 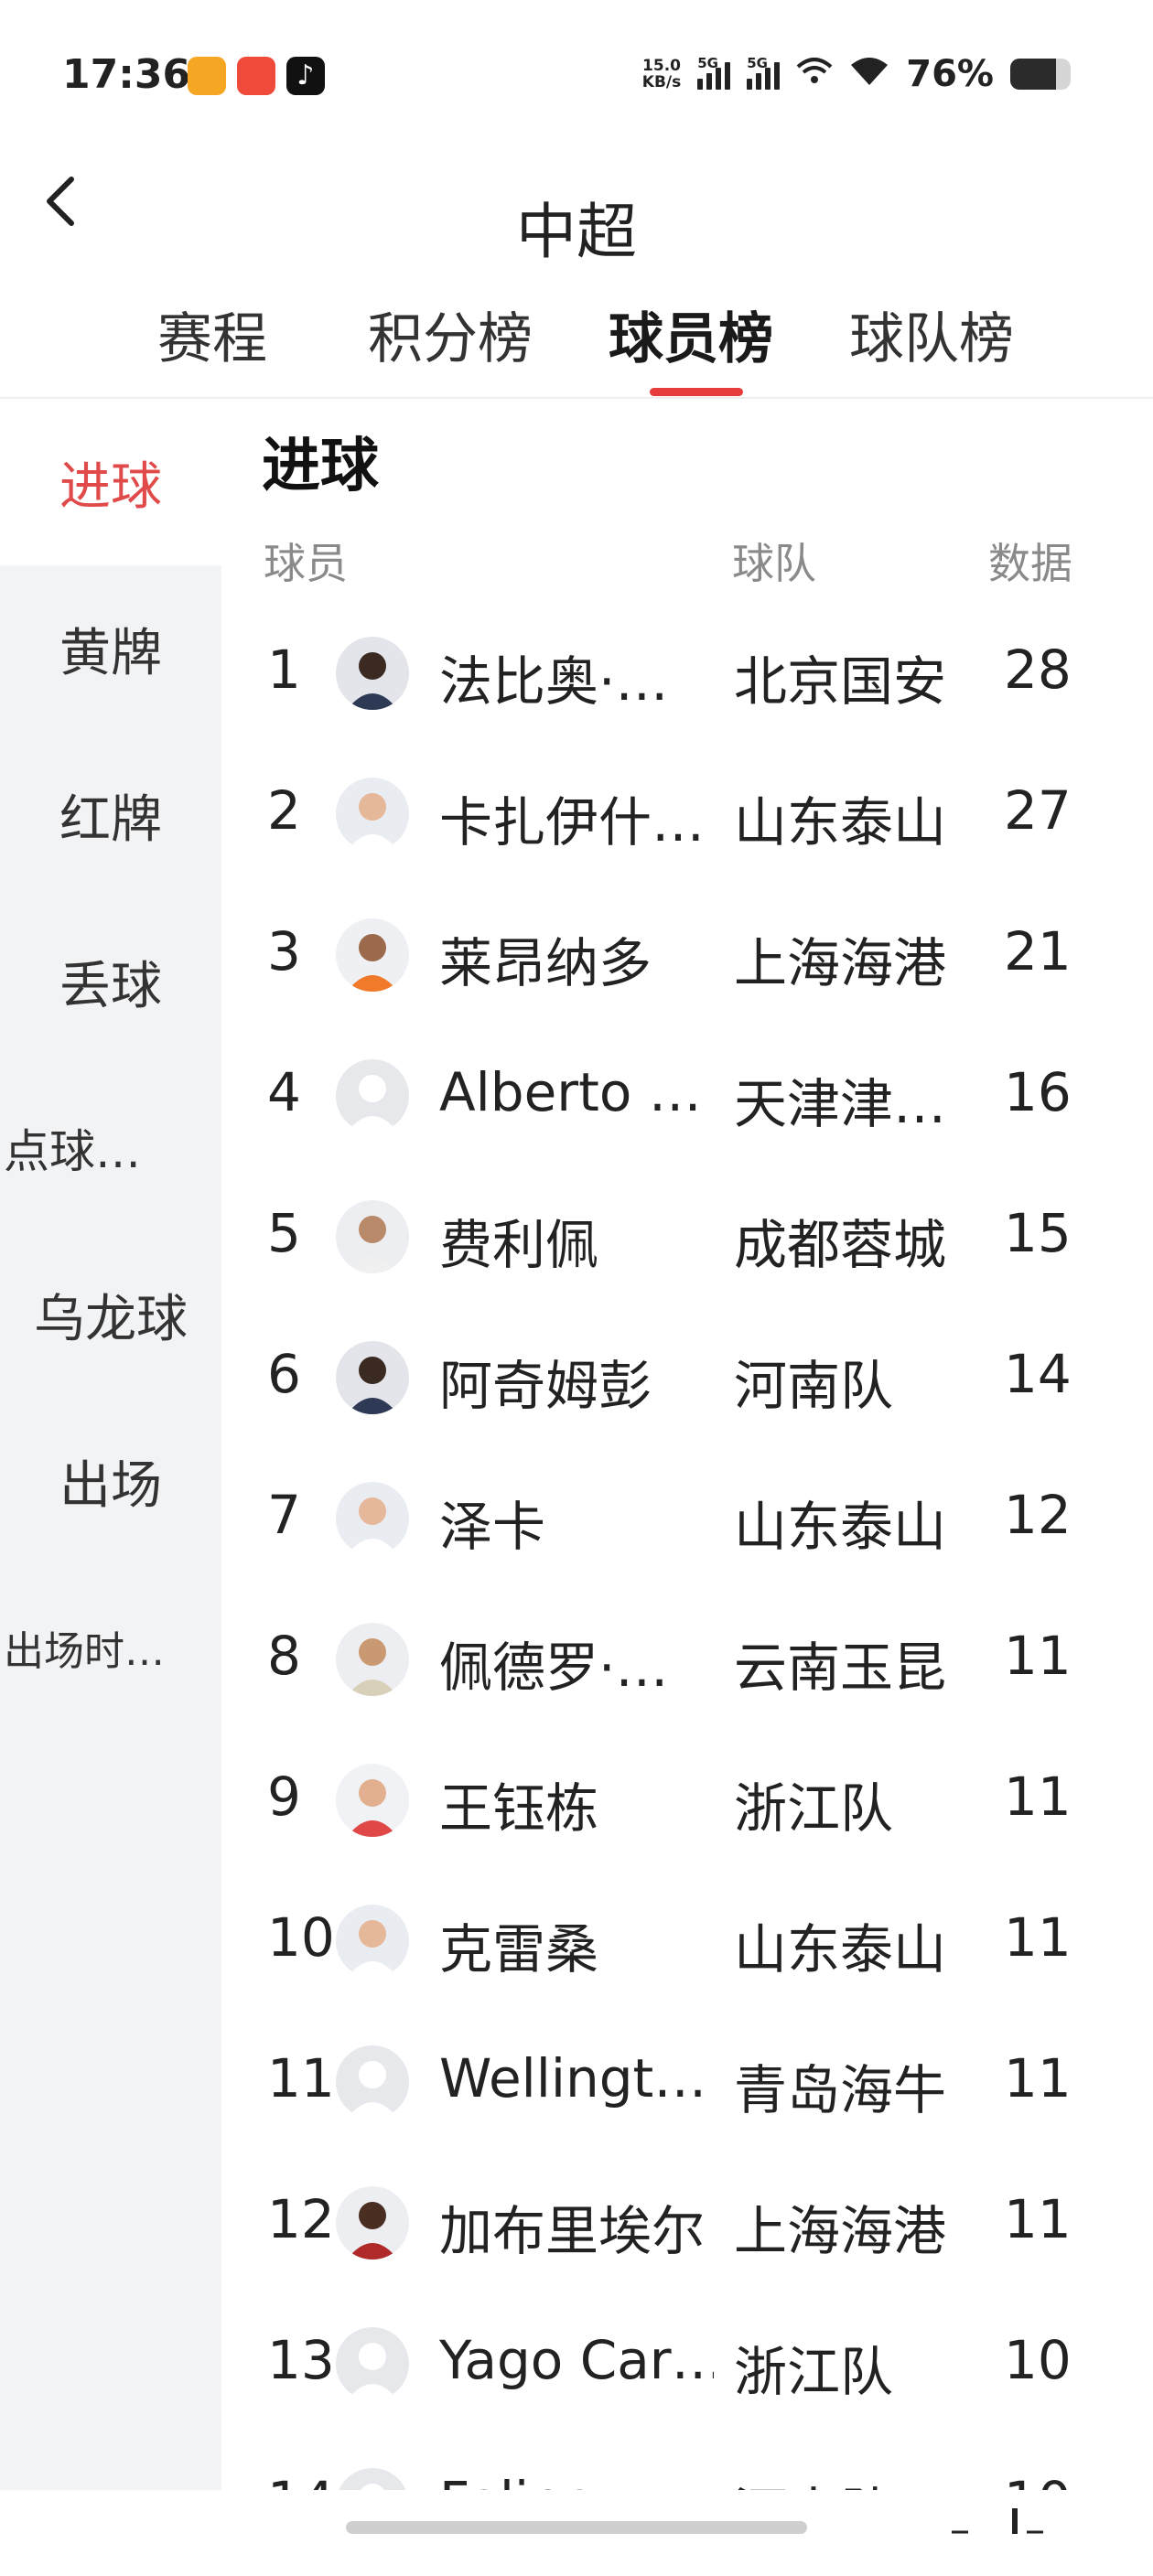 I want to click on status-indicators: 15.0 KB/s 5G 5G 76%, so click(x=857, y=74).